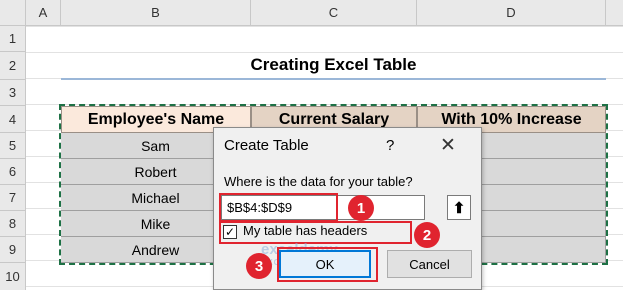  Describe the element at coordinates (361, 208) in the screenshot. I see `step-badge-1: 1` at that location.